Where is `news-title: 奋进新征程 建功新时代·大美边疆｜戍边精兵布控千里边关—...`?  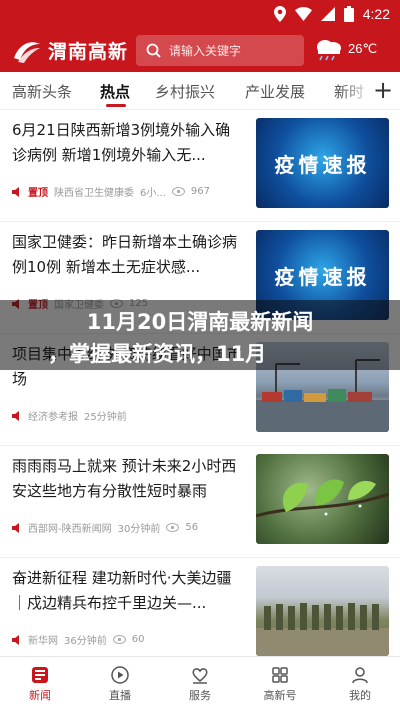 news-title: 奋进新征程 建功新时代·大美边疆｜戍边精兵布控千里边关—... is located at coordinates (122, 590).